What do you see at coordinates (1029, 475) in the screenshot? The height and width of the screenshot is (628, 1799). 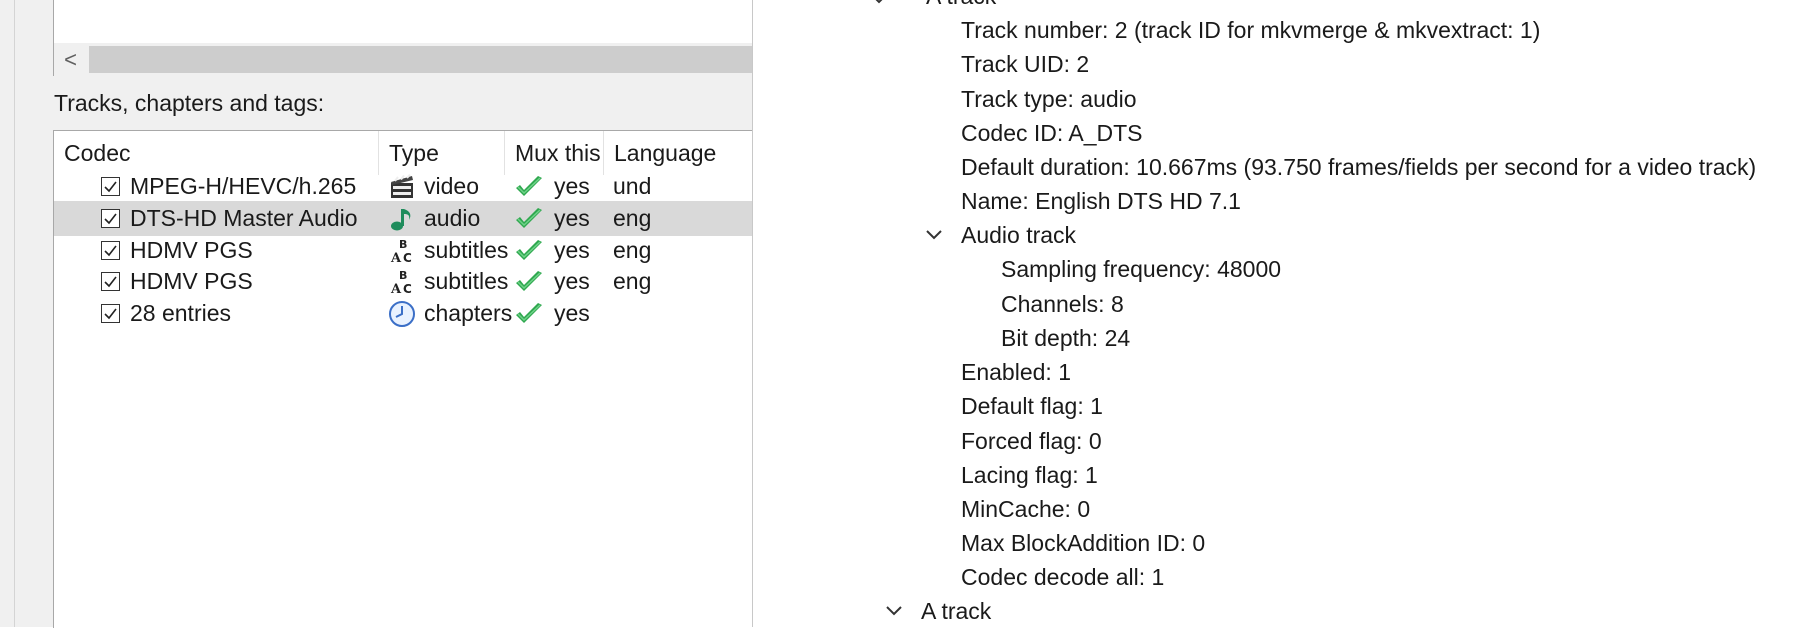 I see `lacing-flag-line: Lacing flag: 1` at bounding box center [1029, 475].